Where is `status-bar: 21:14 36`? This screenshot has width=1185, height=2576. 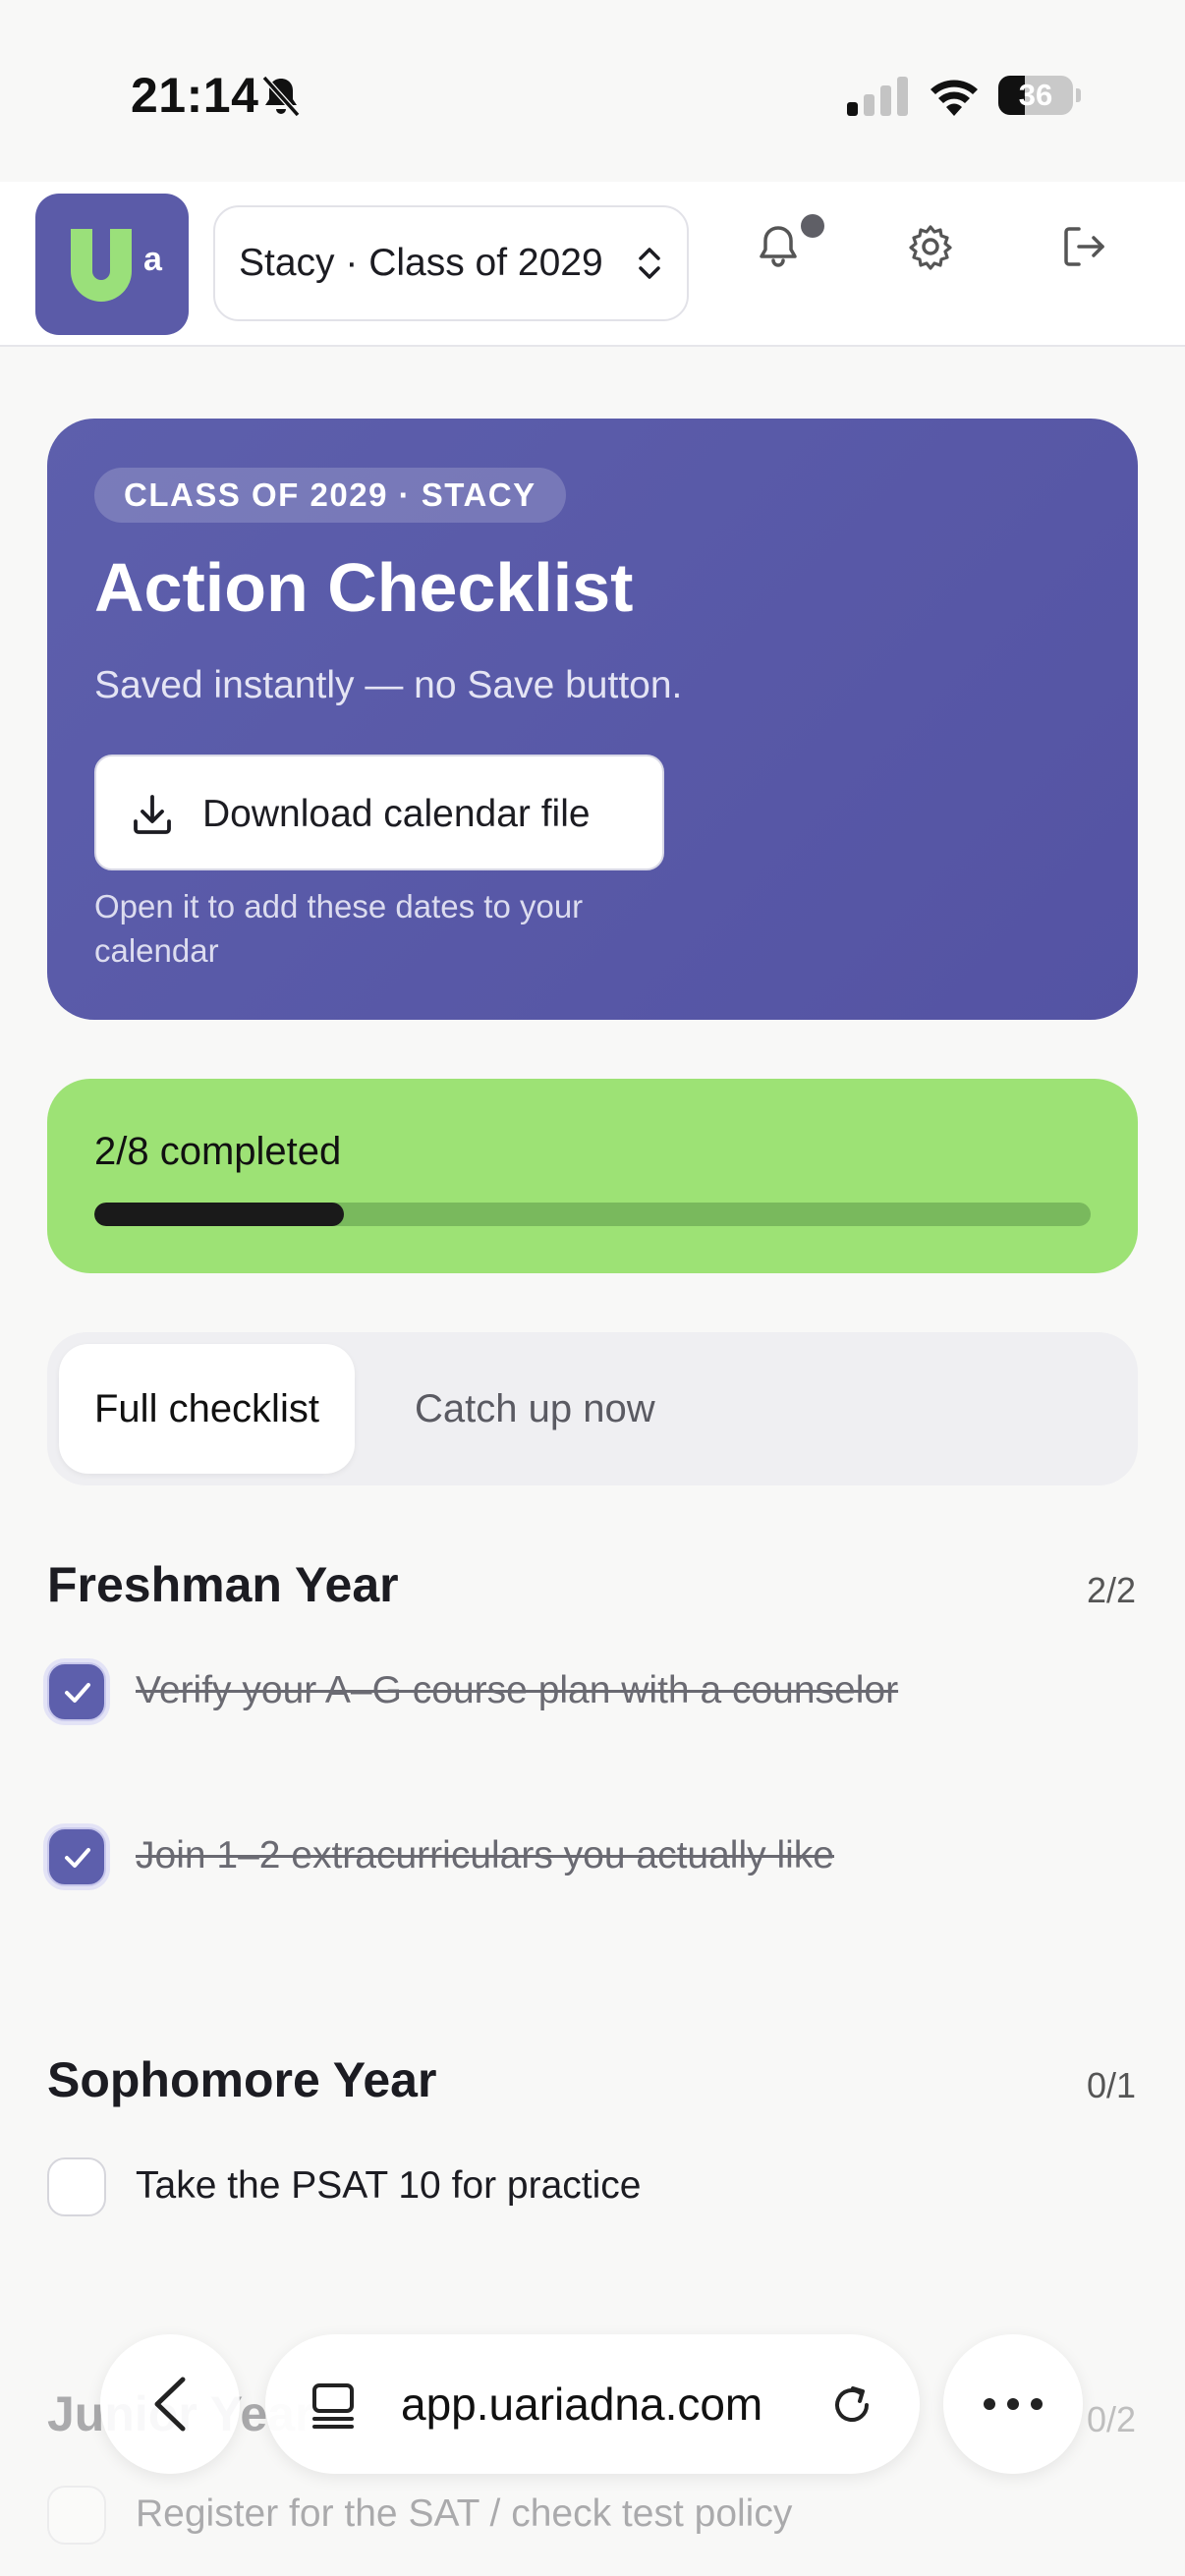 status-bar: 21:14 36 is located at coordinates (592, 91).